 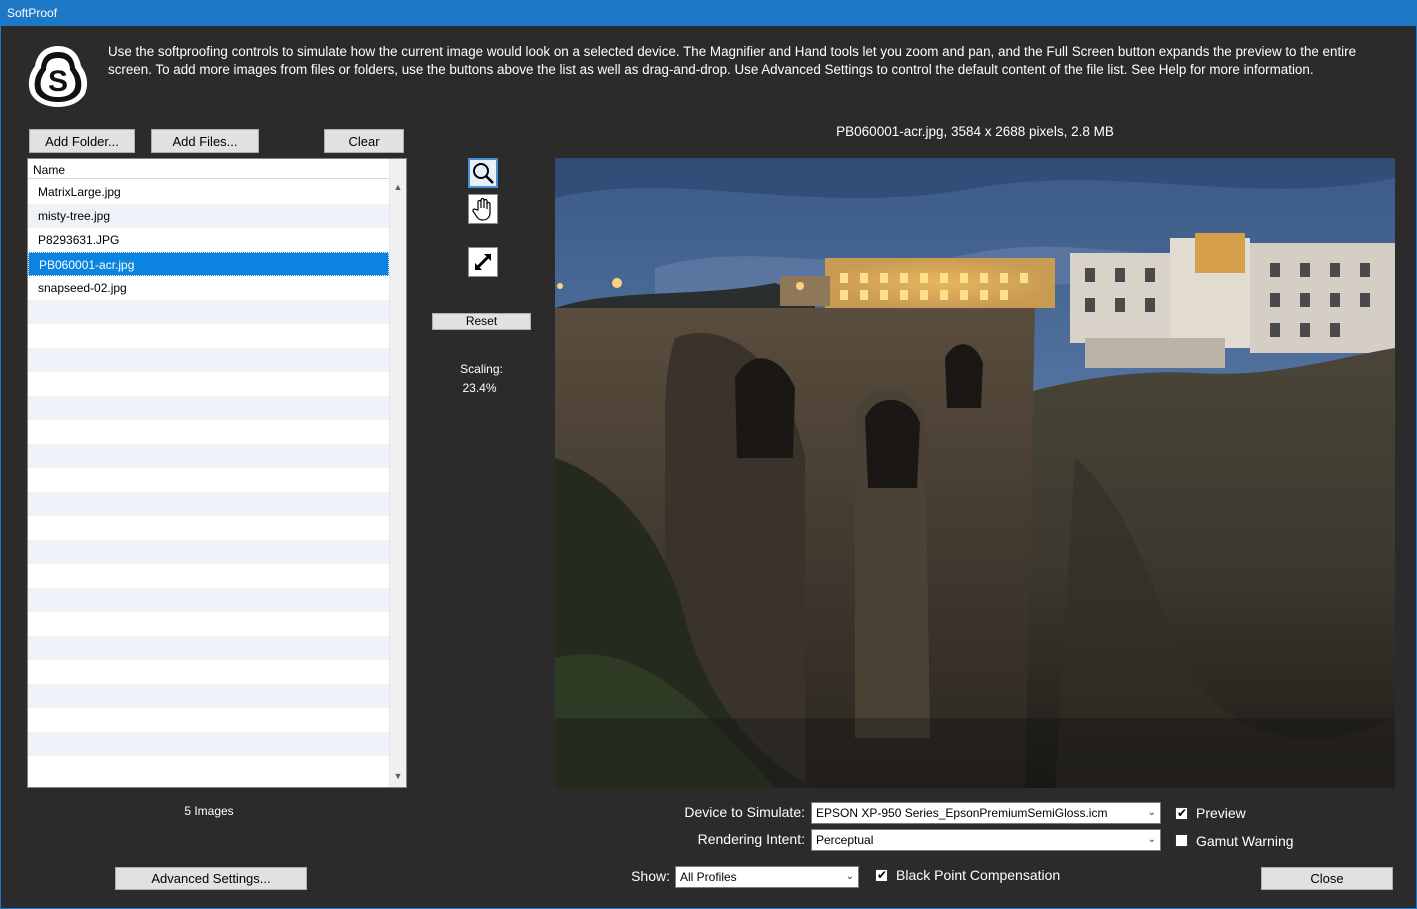 What do you see at coordinates (751, 839) in the screenshot?
I see `intent-label: Rendering Intent:` at bounding box center [751, 839].